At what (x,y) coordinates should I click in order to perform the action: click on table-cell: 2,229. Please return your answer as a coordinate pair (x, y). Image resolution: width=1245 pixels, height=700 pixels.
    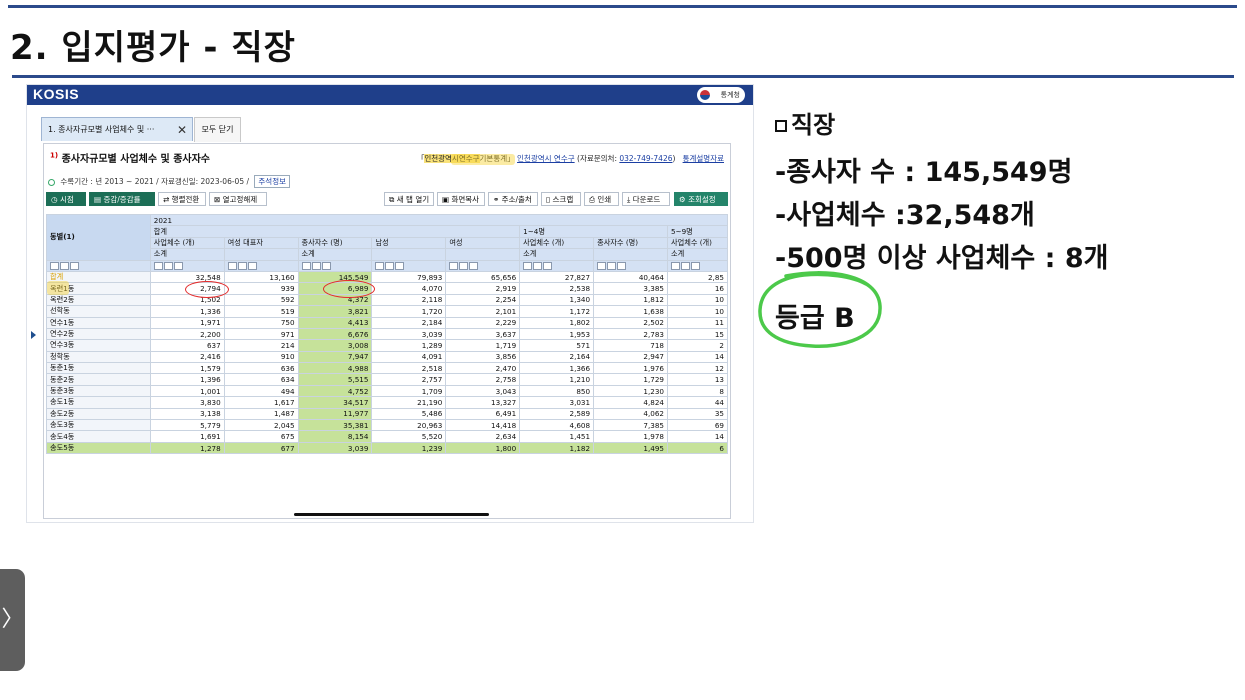
    Looking at the image, I should click on (483, 322).